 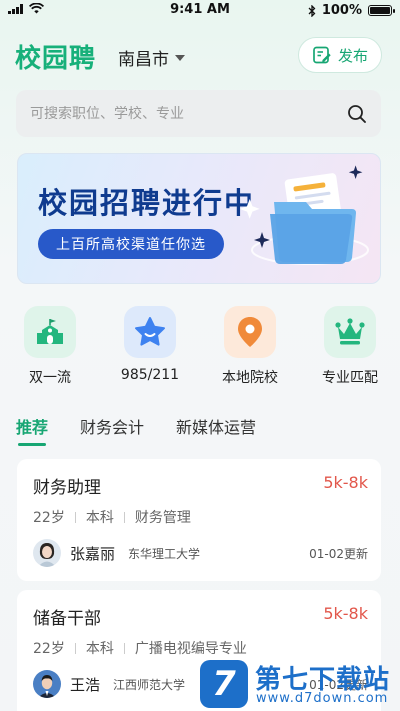 I want to click on site-watermark: 7 第七下载站 www.d7down.com, so click(x=300, y=683).